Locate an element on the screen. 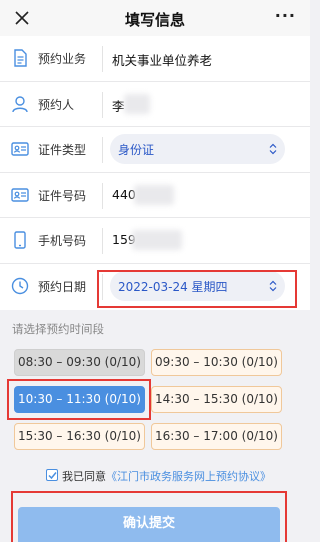  clock-icon is located at coordinates (20, 286).